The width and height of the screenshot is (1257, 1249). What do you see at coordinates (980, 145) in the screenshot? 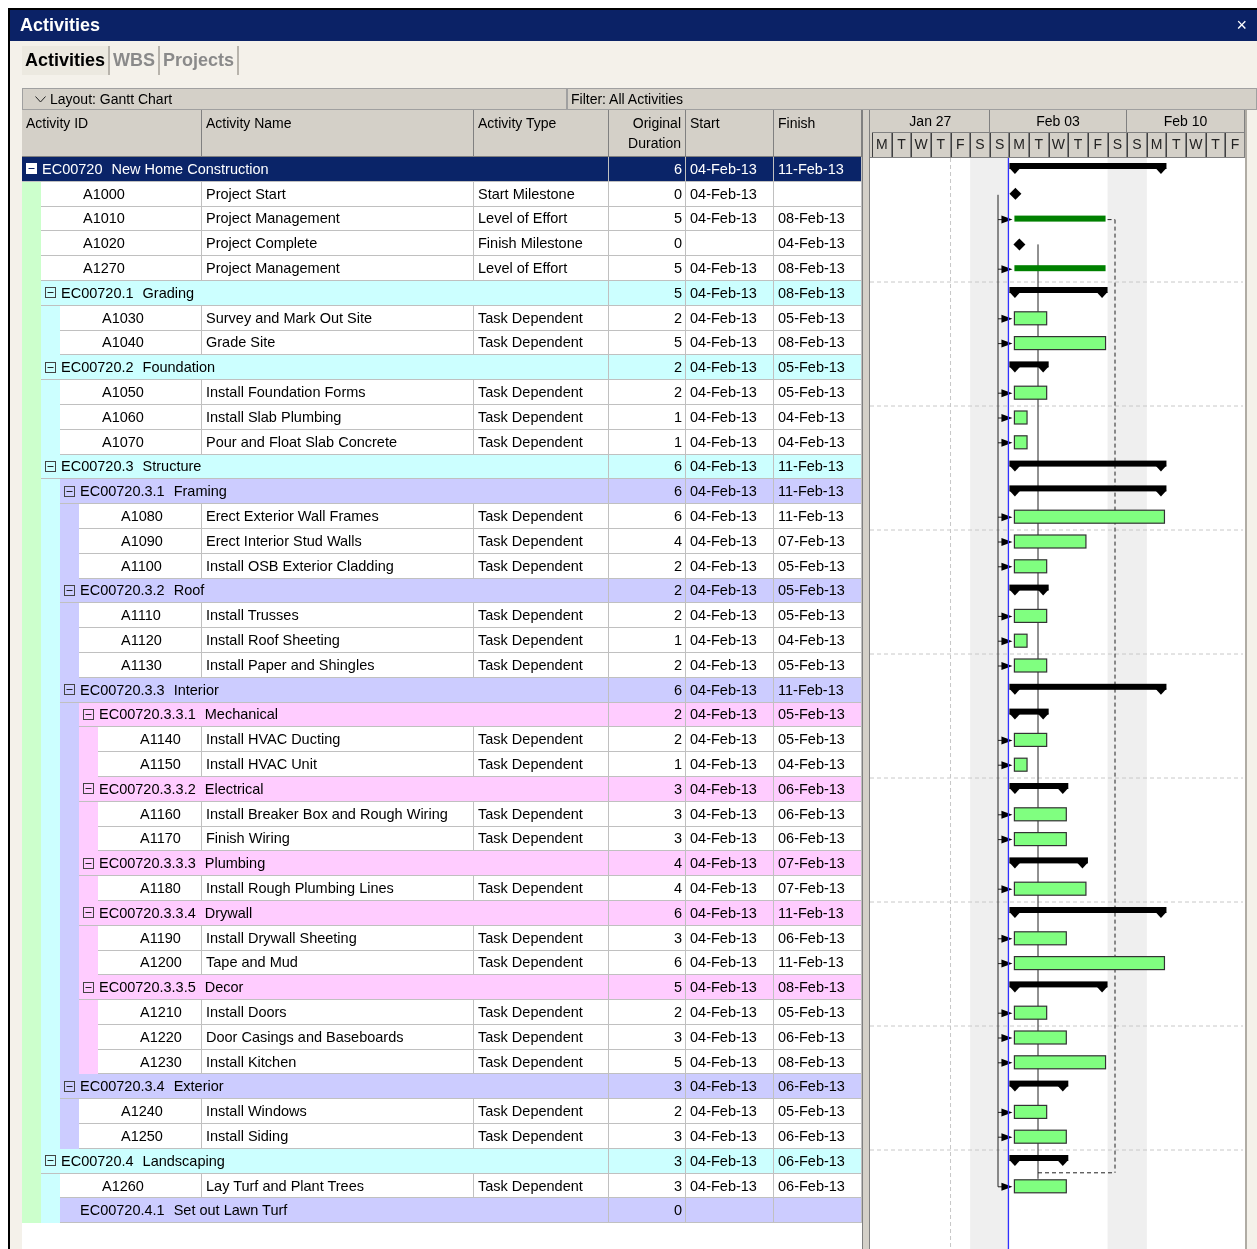
I see `day-header: S` at bounding box center [980, 145].